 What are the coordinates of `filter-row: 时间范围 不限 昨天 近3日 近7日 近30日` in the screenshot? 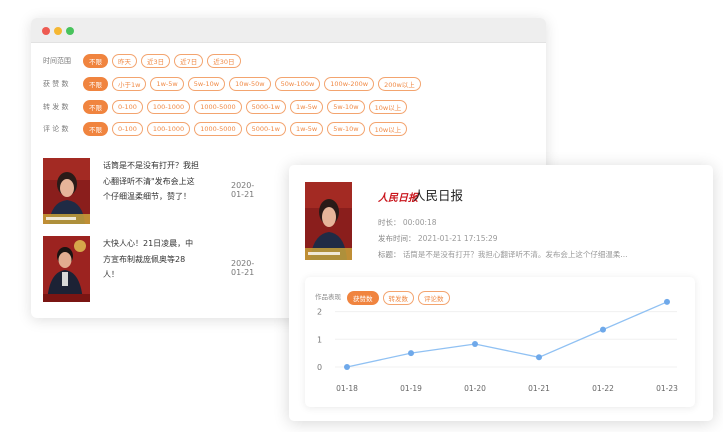 It's located at (144, 61).